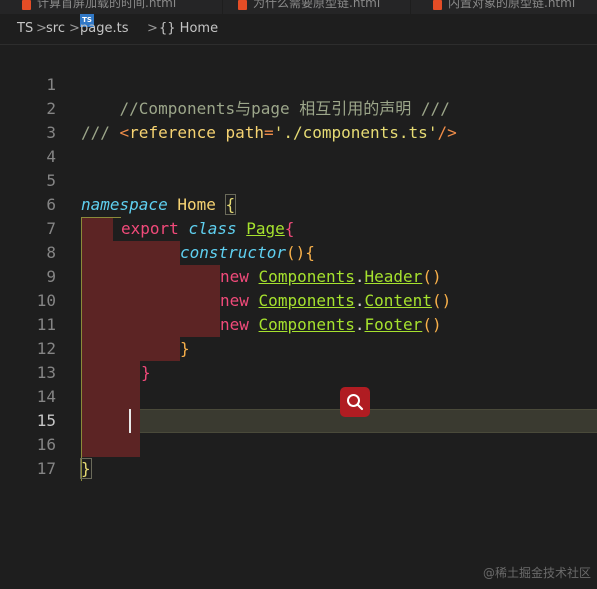  What do you see at coordinates (393, 276) in the screenshot?
I see `class-name: Header` at bounding box center [393, 276].